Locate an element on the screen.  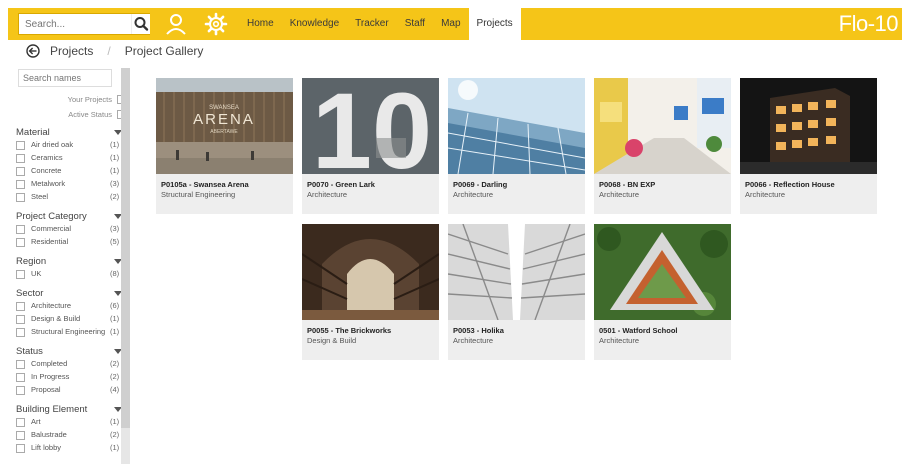
settings-button is located at coordinates (216, 24).